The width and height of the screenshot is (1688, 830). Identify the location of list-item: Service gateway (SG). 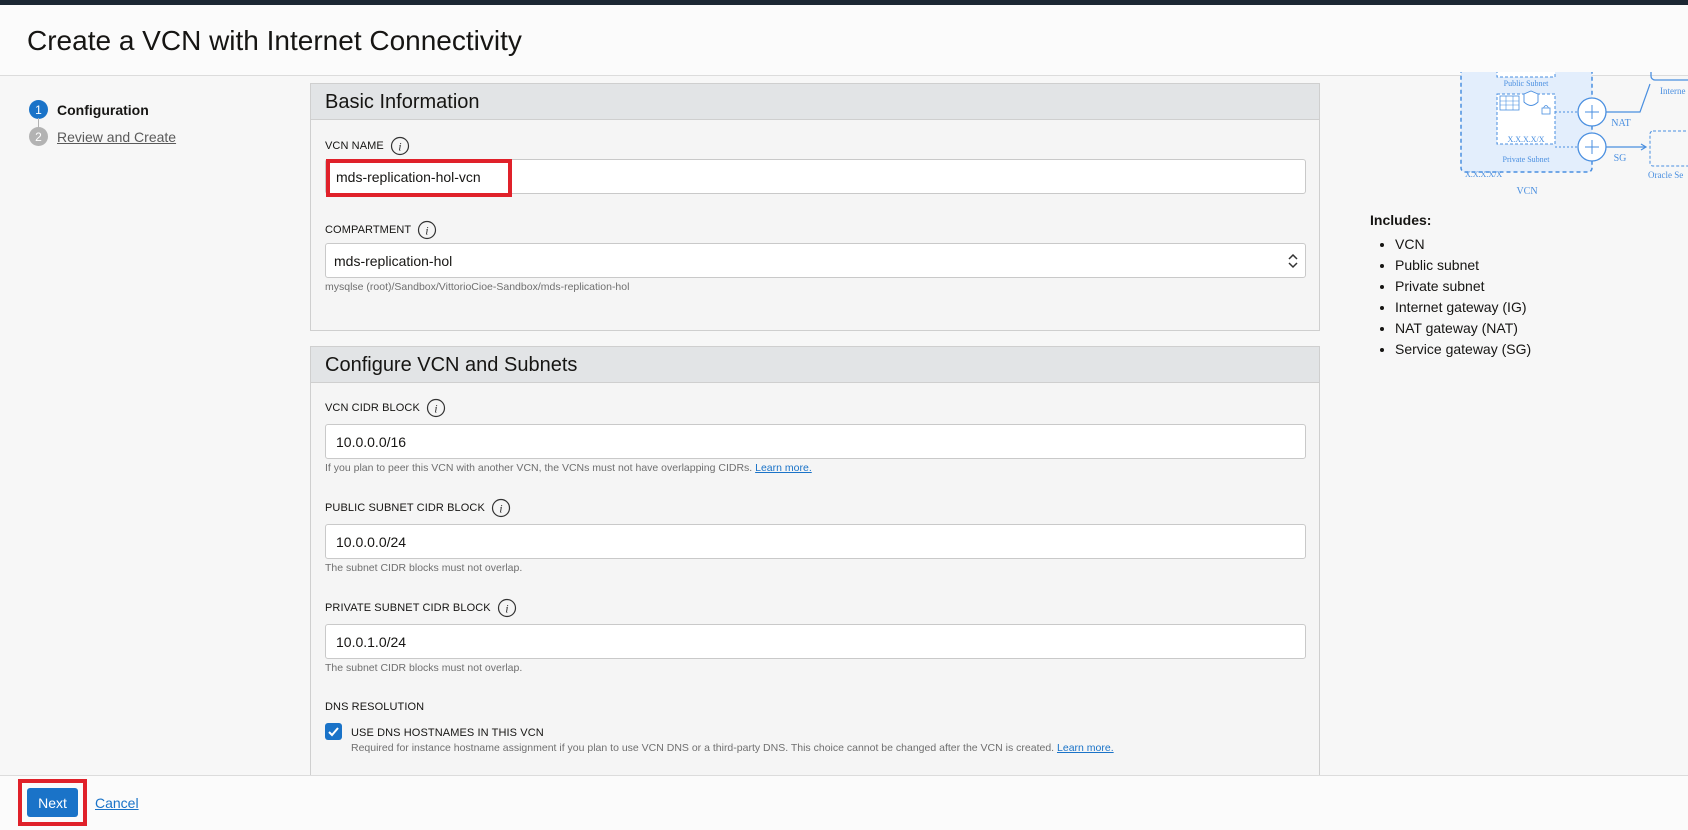
(1463, 349).